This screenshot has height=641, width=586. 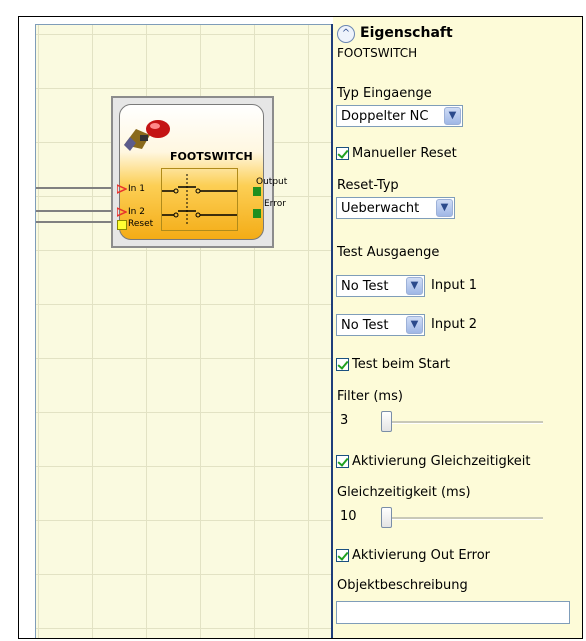 I want to click on test-input-2-label: Input 2, so click(x=454, y=324).